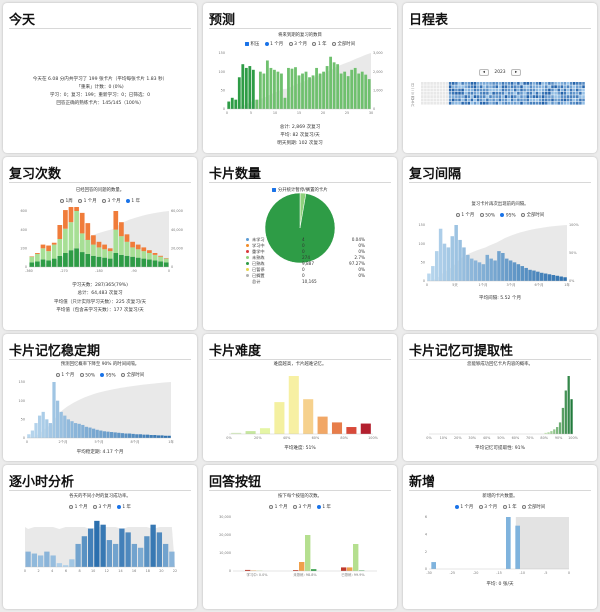  Describe the element at coordinates (487, 507) in the screenshot. I see `added-range-3month: 3 个月` at that location.